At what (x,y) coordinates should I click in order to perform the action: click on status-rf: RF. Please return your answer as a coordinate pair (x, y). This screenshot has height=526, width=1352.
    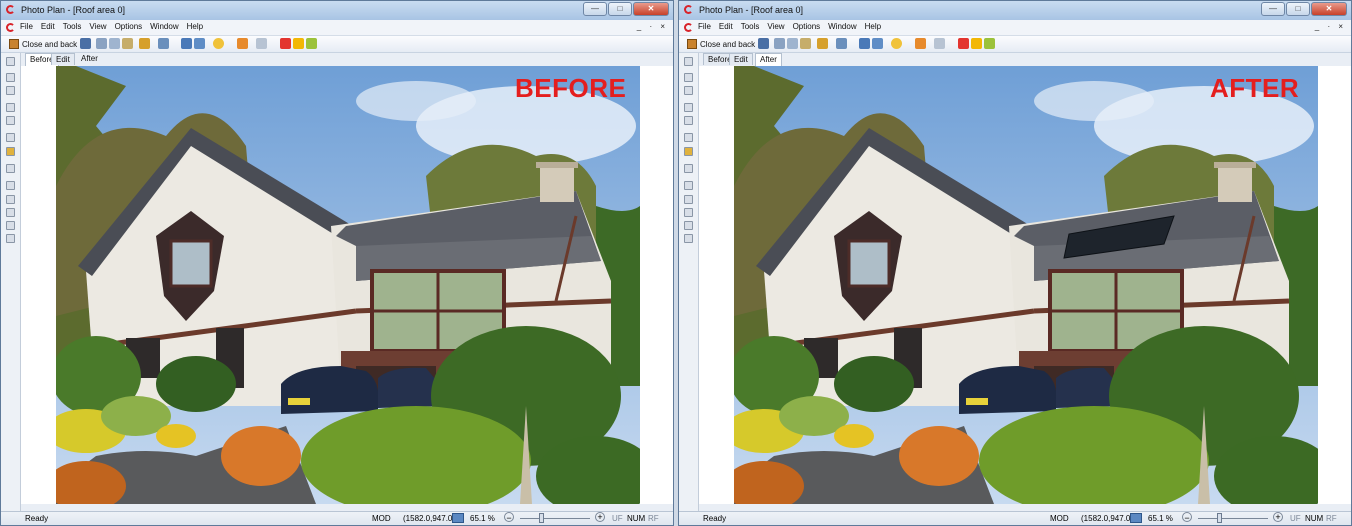
    Looking at the image, I should click on (653, 518).